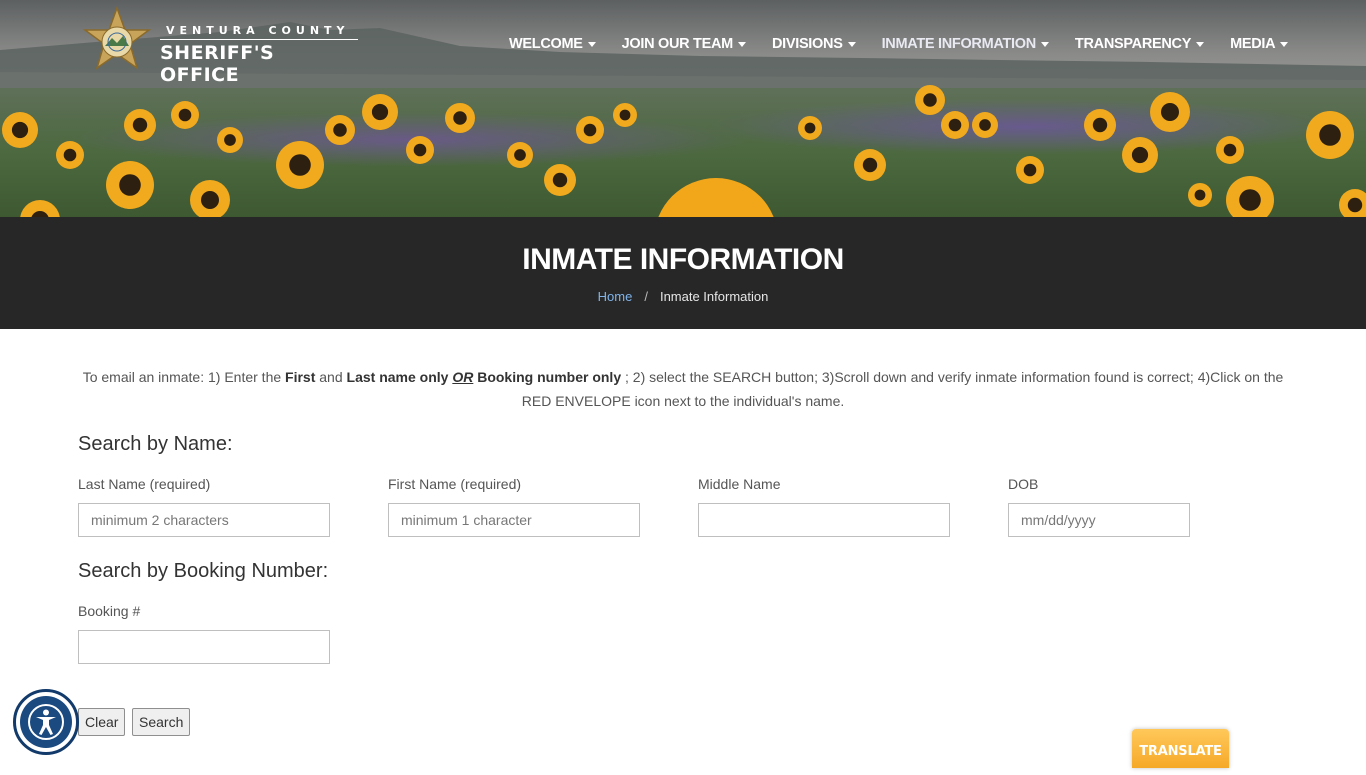 The image size is (1366, 775). I want to click on translate-button: TRANSLATE, so click(1180, 748).